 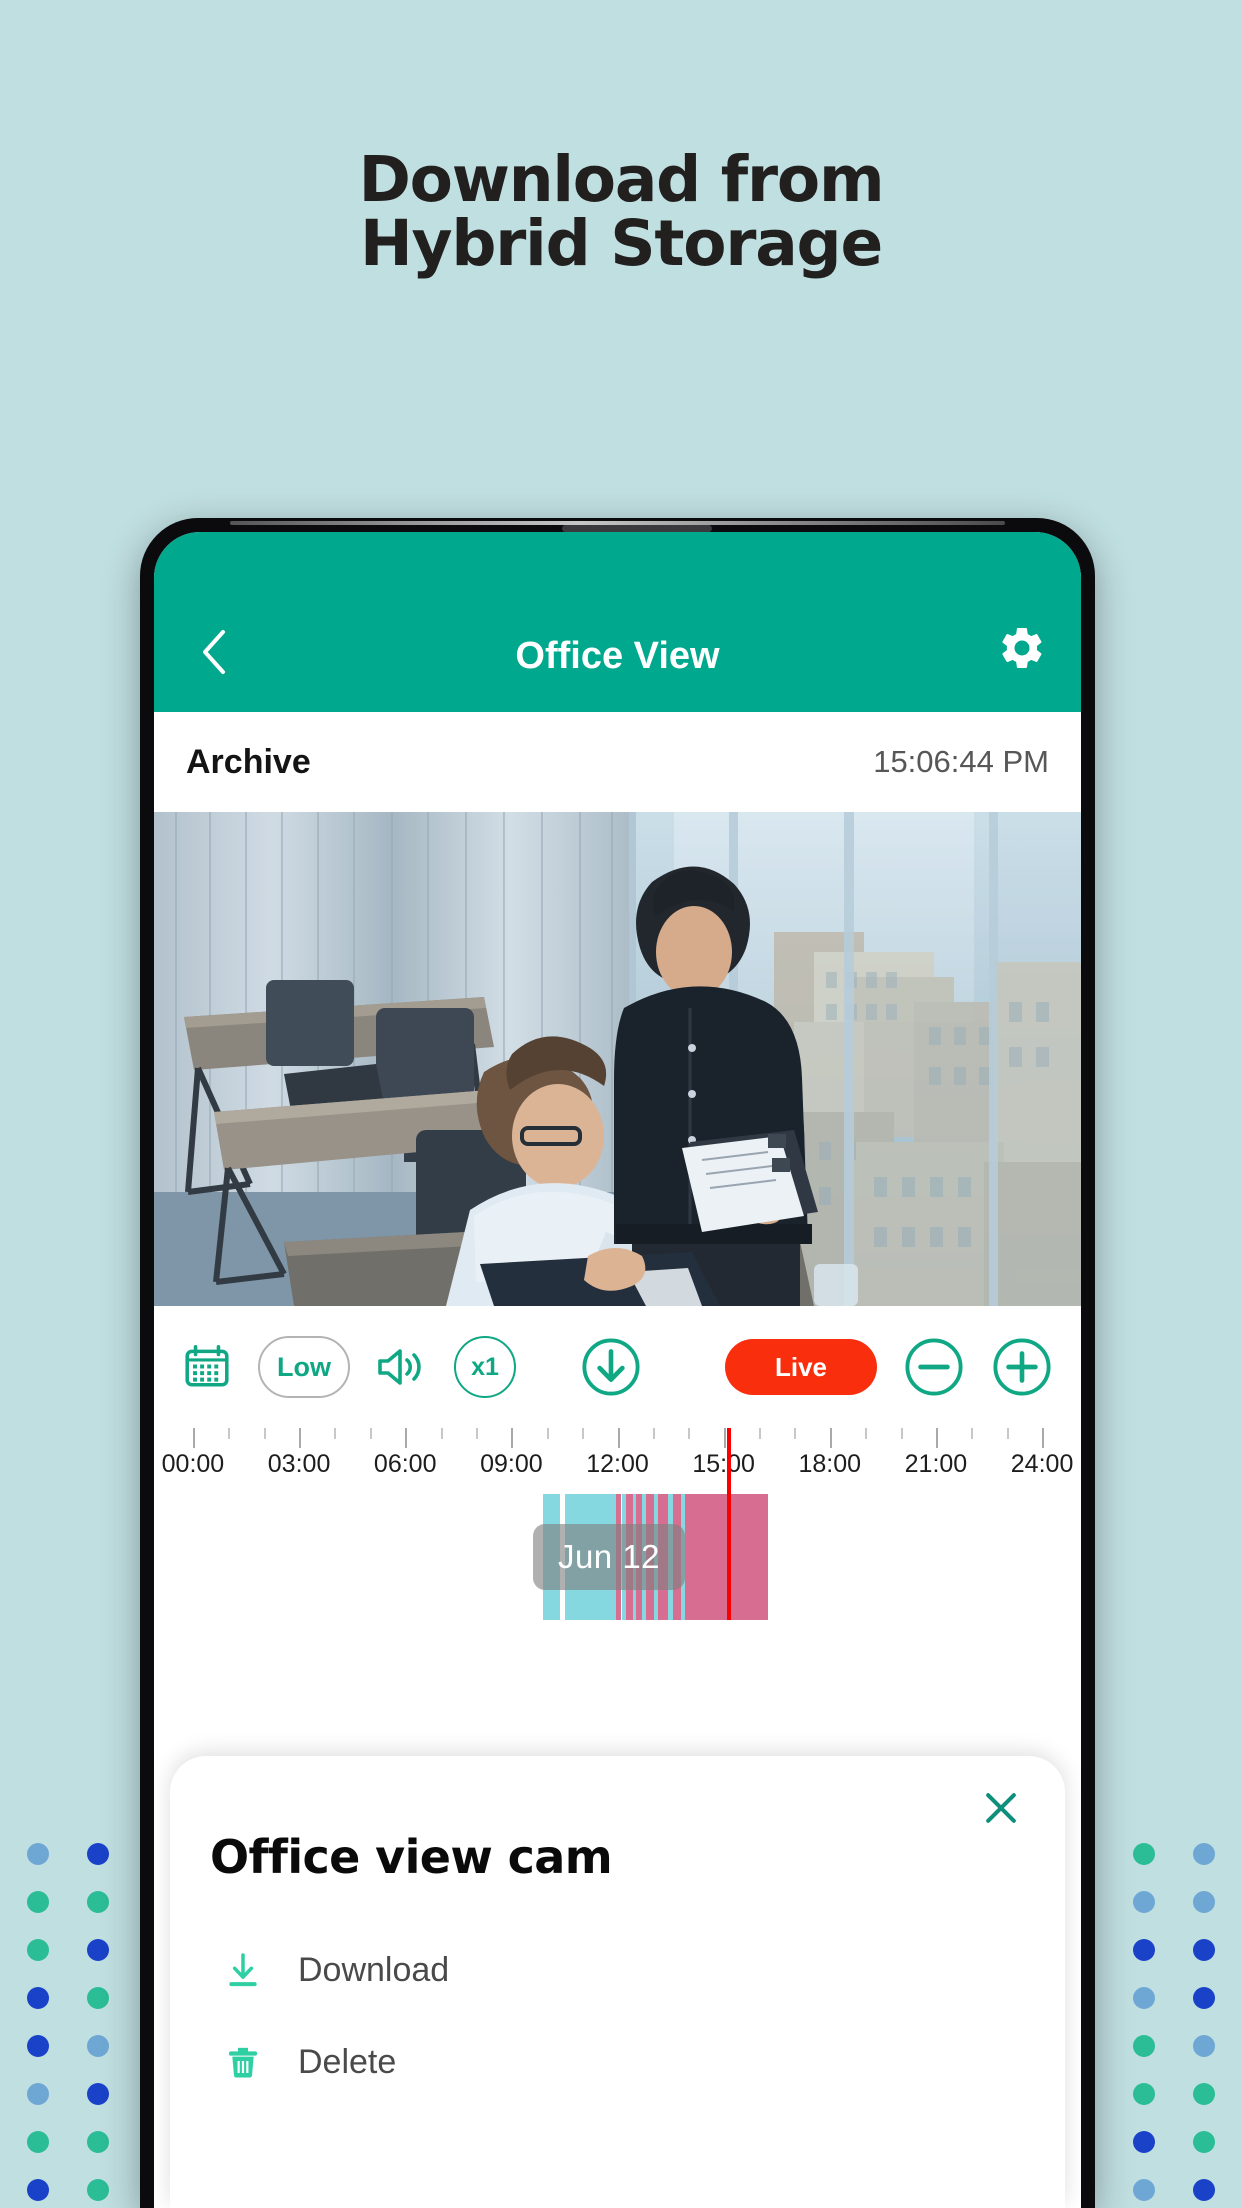 I want to click on calendar-button, so click(x=207, y=1367).